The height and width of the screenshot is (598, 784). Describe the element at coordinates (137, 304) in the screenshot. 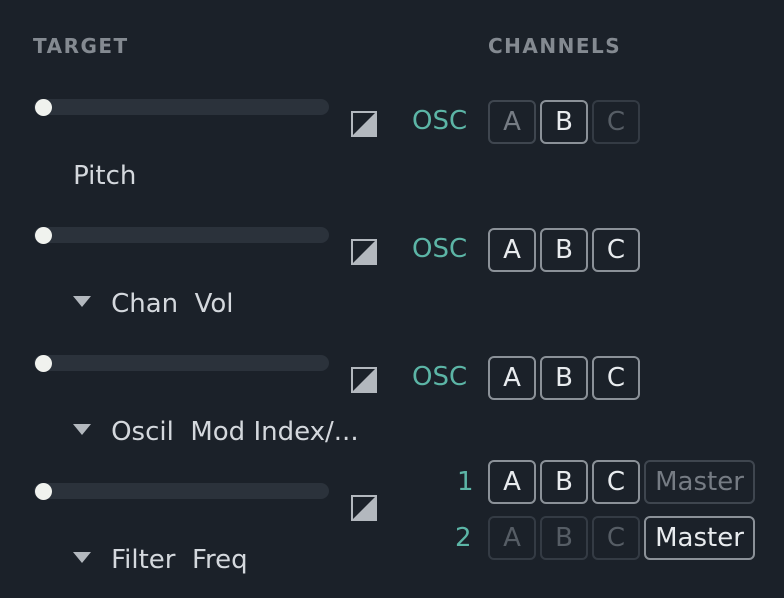

I see `target-label-chan-vol: Chan Vol` at that location.